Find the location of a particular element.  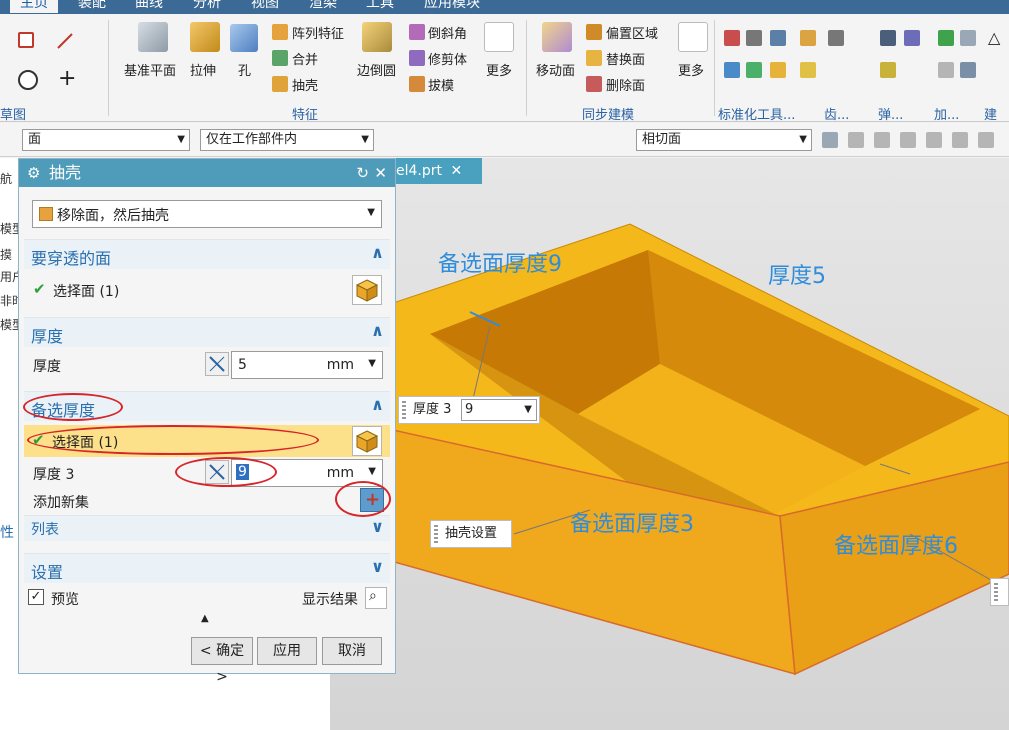

offscreen-flag is located at coordinates (999, 592).